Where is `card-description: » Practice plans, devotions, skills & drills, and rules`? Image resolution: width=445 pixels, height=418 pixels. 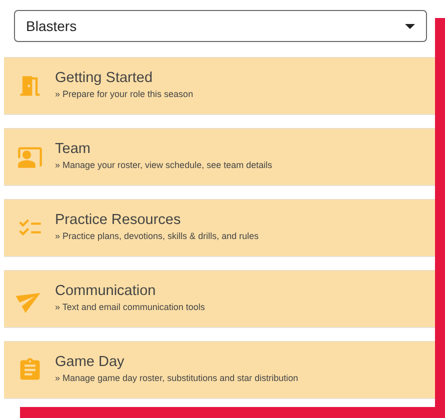
card-description: » Practice plans, devotions, skills & drills, and rules is located at coordinates (157, 235).